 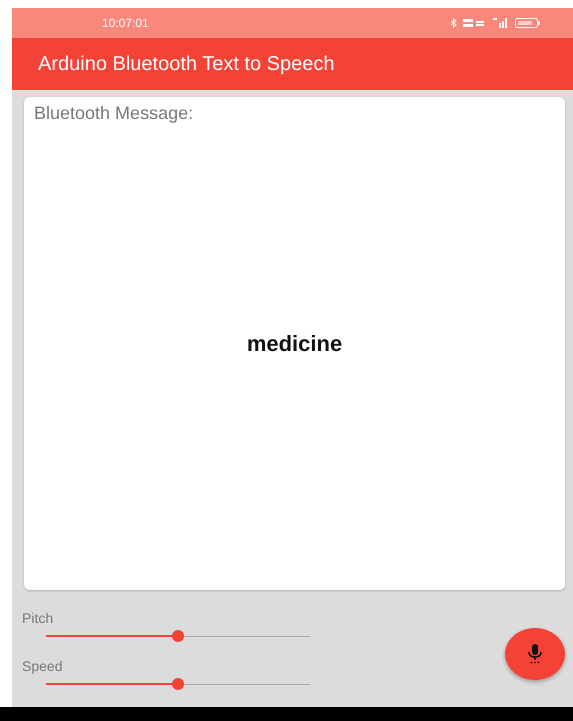 I want to click on microphone-button, so click(x=535, y=654).